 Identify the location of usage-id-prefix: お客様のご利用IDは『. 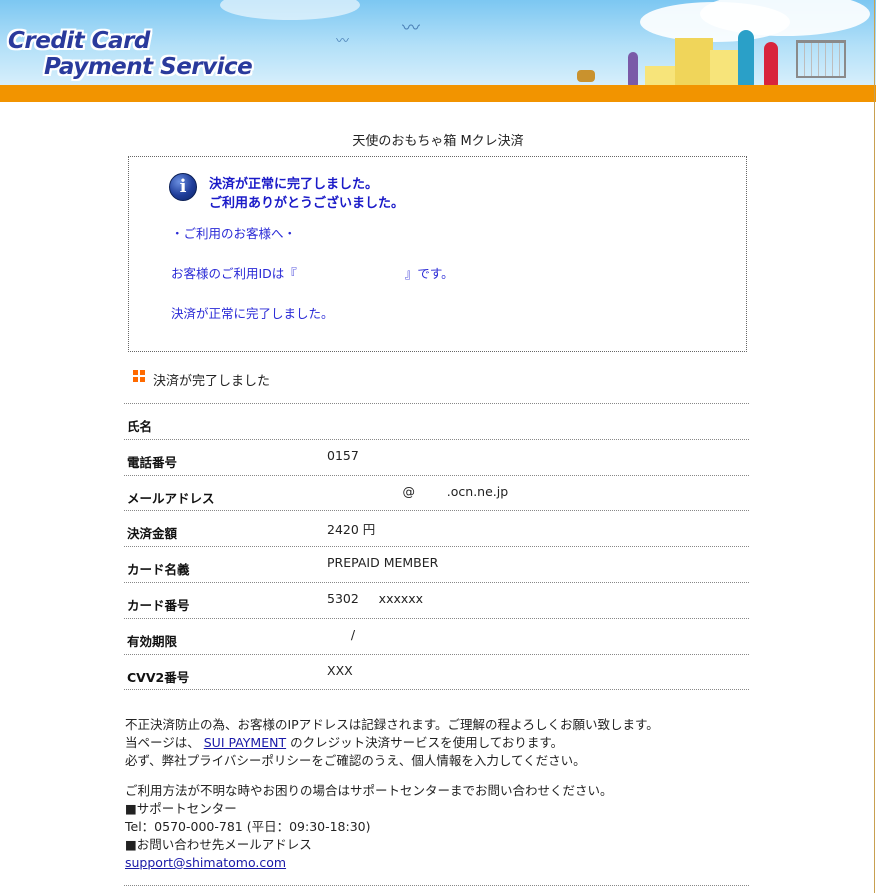
(234, 273).